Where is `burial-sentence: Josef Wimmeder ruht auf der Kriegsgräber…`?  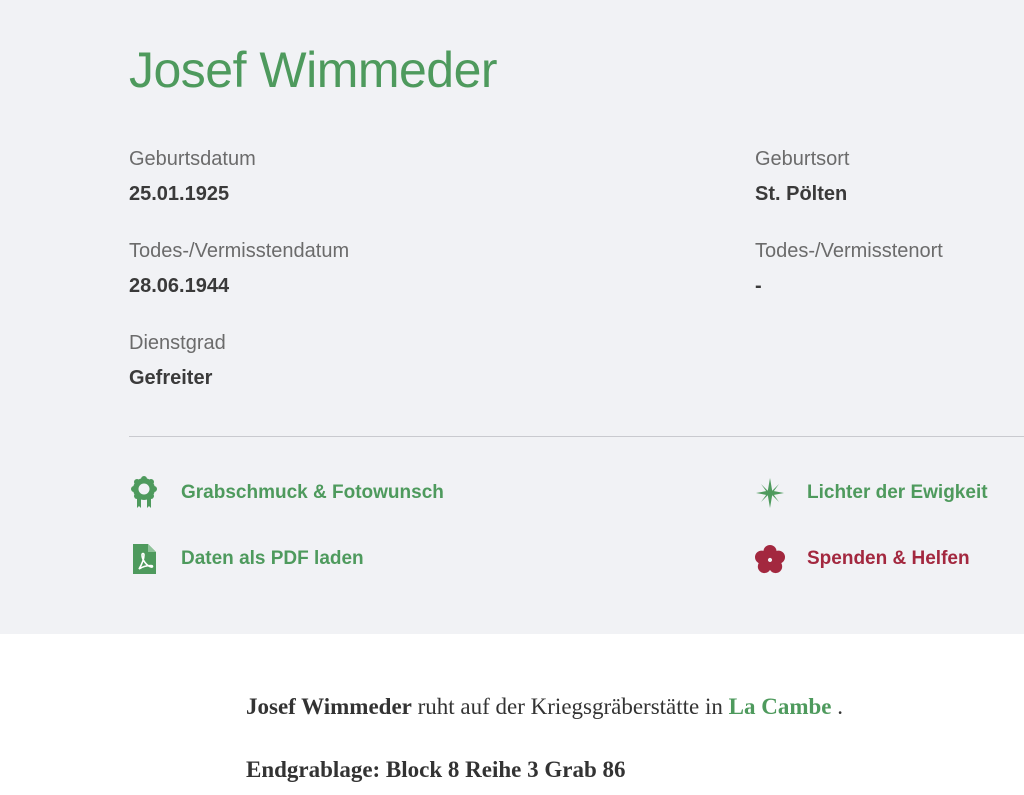
burial-sentence: Josef Wimmeder ruht auf der Kriegsgräber… is located at coordinates (626, 707).